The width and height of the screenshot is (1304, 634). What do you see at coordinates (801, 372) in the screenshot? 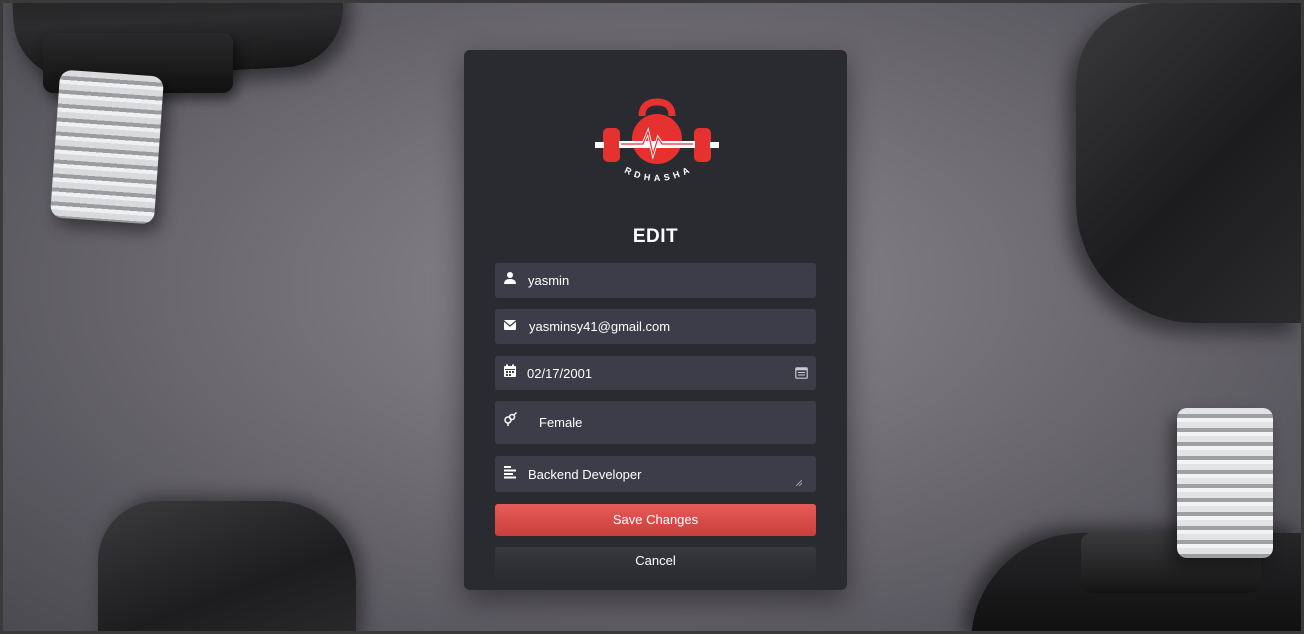
I see `calendar-picker-icon` at bounding box center [801, 372].